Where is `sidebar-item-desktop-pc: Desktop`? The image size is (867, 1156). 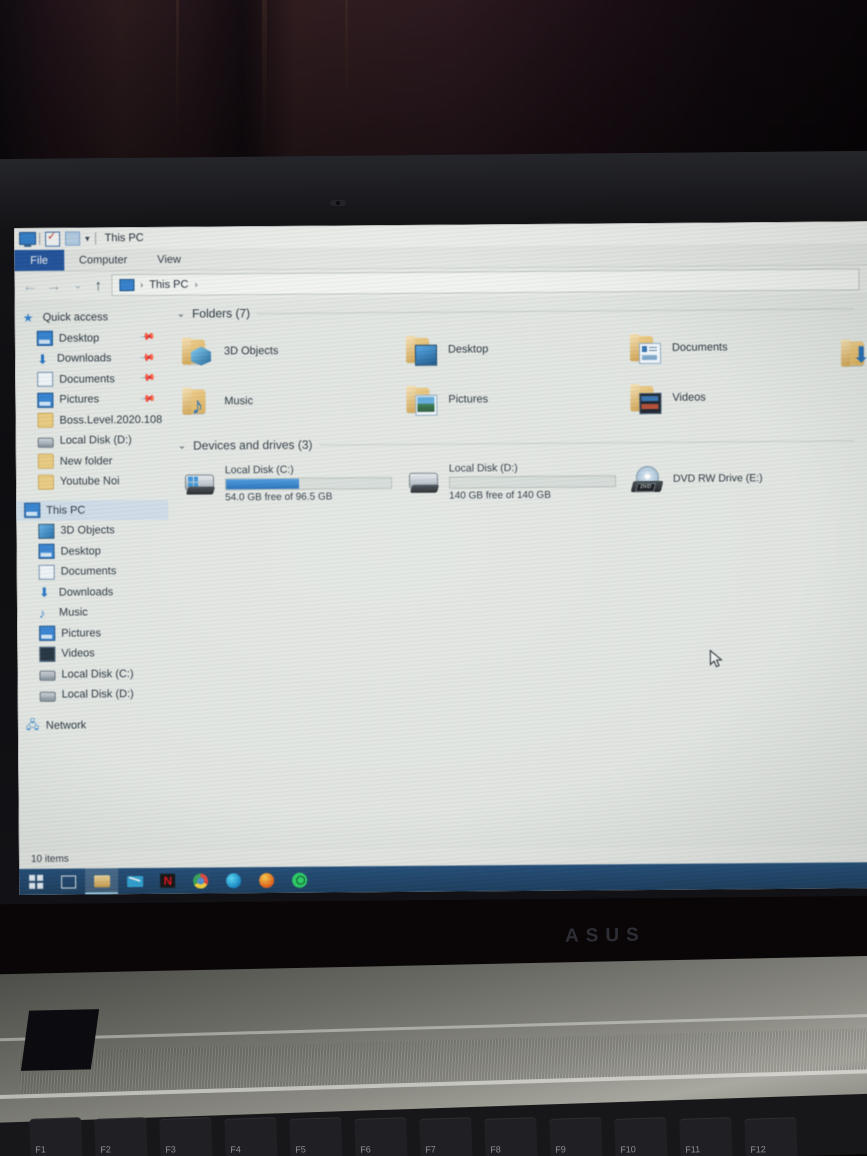
sidebar-item-desktop-pc: Desktop is located at coordinates (92, 551).